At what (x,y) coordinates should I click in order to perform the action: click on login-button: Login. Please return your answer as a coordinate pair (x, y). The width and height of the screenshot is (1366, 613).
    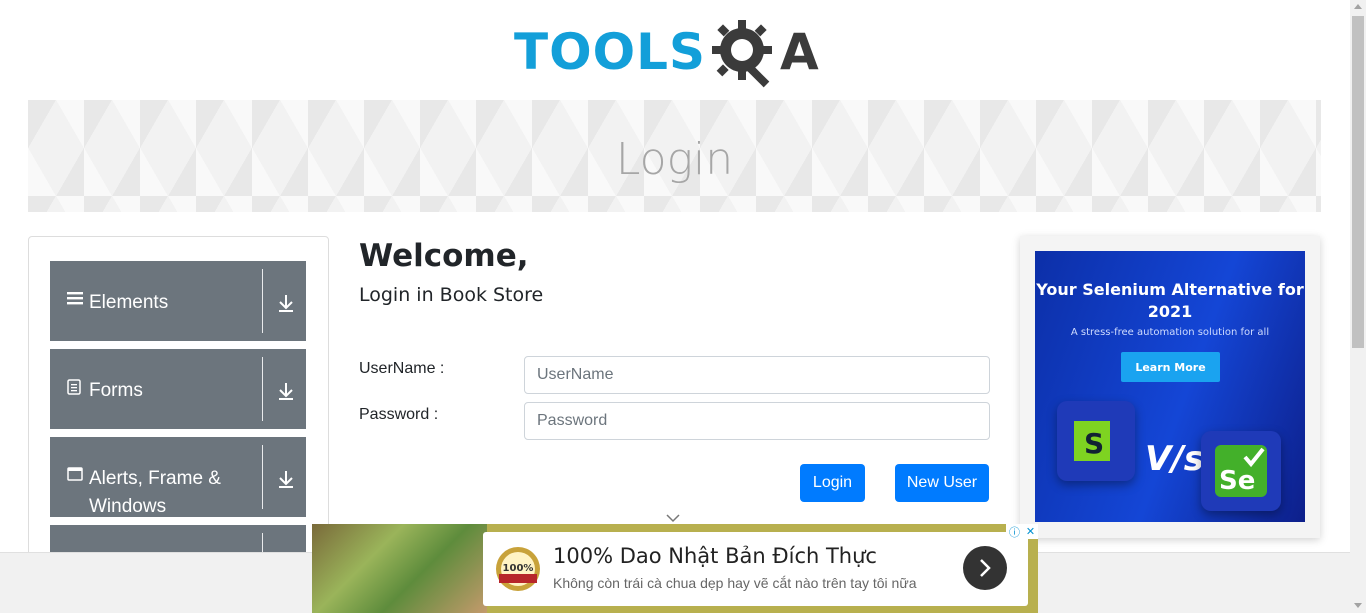
    Looking at the image, I should click on (832, 483).